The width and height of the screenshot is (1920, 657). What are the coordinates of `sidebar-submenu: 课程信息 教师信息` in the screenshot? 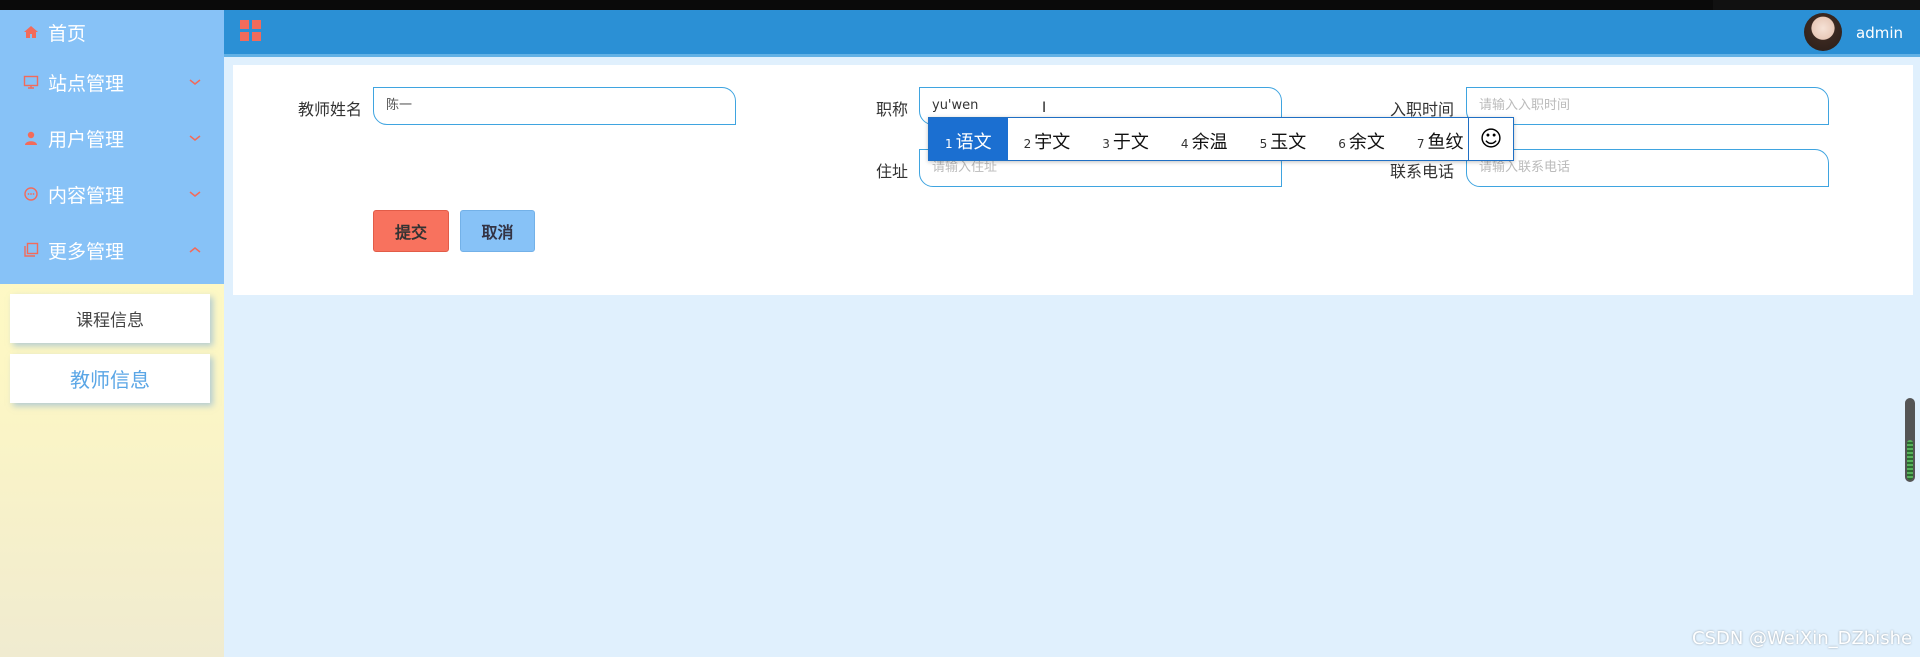 It's located at (112, 343).